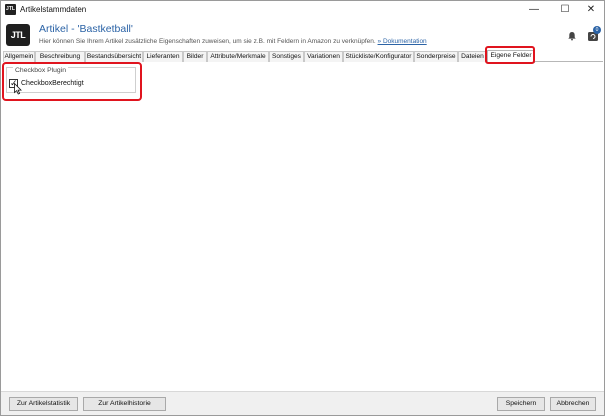 The height and width of the screenshot is (416, 605). What do you see at coordinates (521, 404) in the screenshot?
I see `save-button: Speichern` at bounding box center [521, 404].